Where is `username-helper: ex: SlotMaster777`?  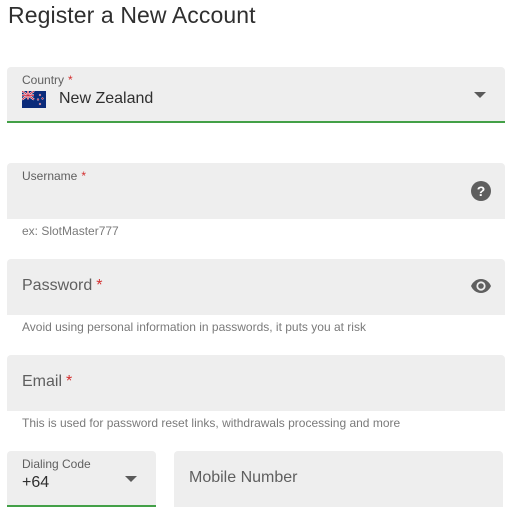 username-helper: ex: SlotMaster777 is located at coordinates (70, 231).